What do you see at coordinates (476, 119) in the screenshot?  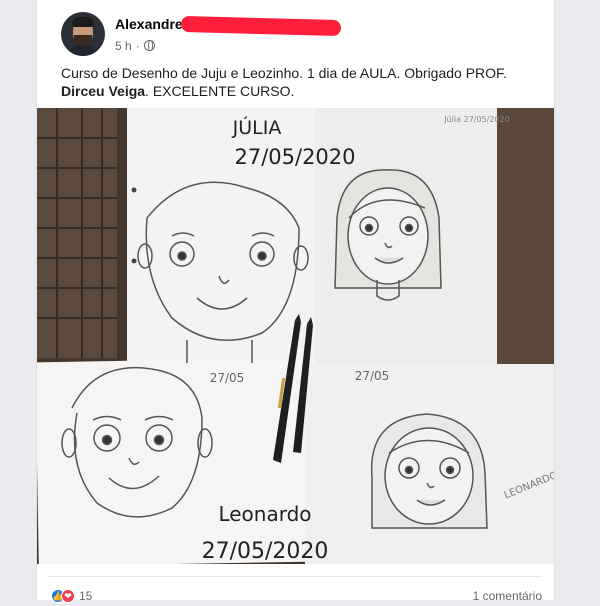 I see `photo-corner-note: Júlia 27/05/2020` at bounding box center [476, 119].